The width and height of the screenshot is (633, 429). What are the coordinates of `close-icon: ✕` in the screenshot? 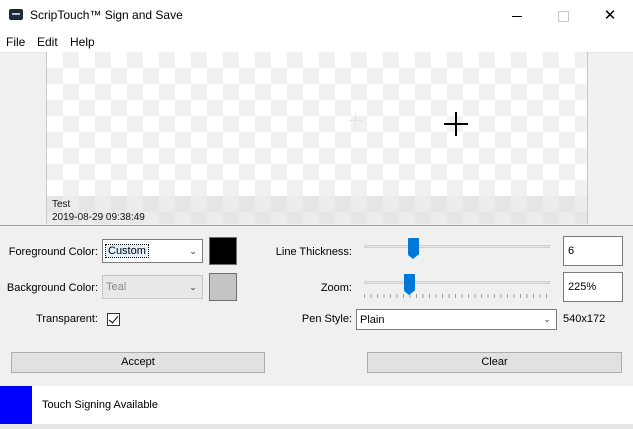 It's located at (610, 15).